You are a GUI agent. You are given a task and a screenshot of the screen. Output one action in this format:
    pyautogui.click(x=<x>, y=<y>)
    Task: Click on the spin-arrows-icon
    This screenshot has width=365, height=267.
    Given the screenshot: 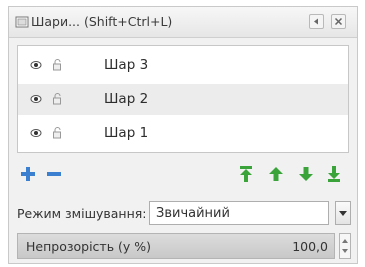 What is the action you would take?
    pyautogui.click(x=345, y=246)
    